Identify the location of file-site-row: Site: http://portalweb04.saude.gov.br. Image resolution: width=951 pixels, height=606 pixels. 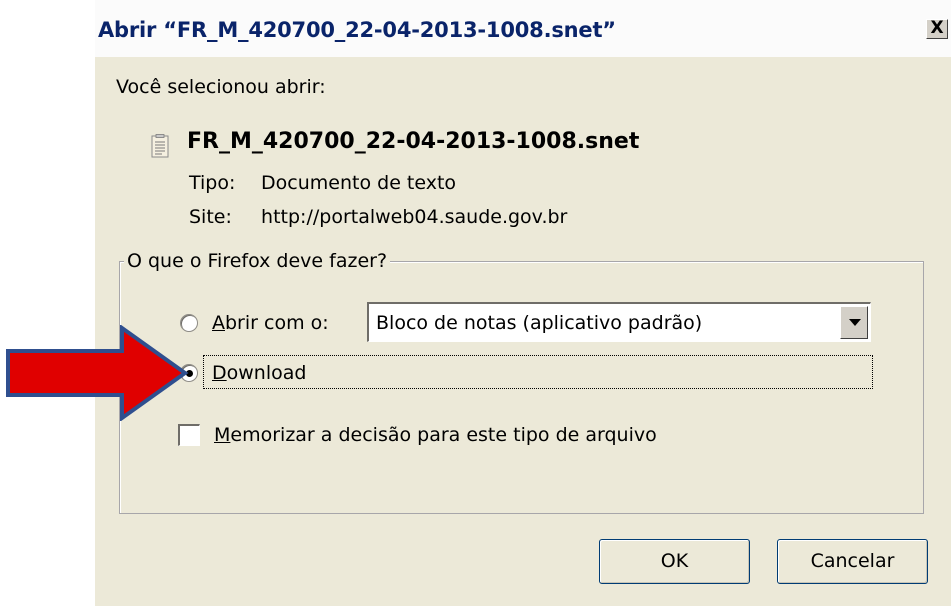
(378, 217).